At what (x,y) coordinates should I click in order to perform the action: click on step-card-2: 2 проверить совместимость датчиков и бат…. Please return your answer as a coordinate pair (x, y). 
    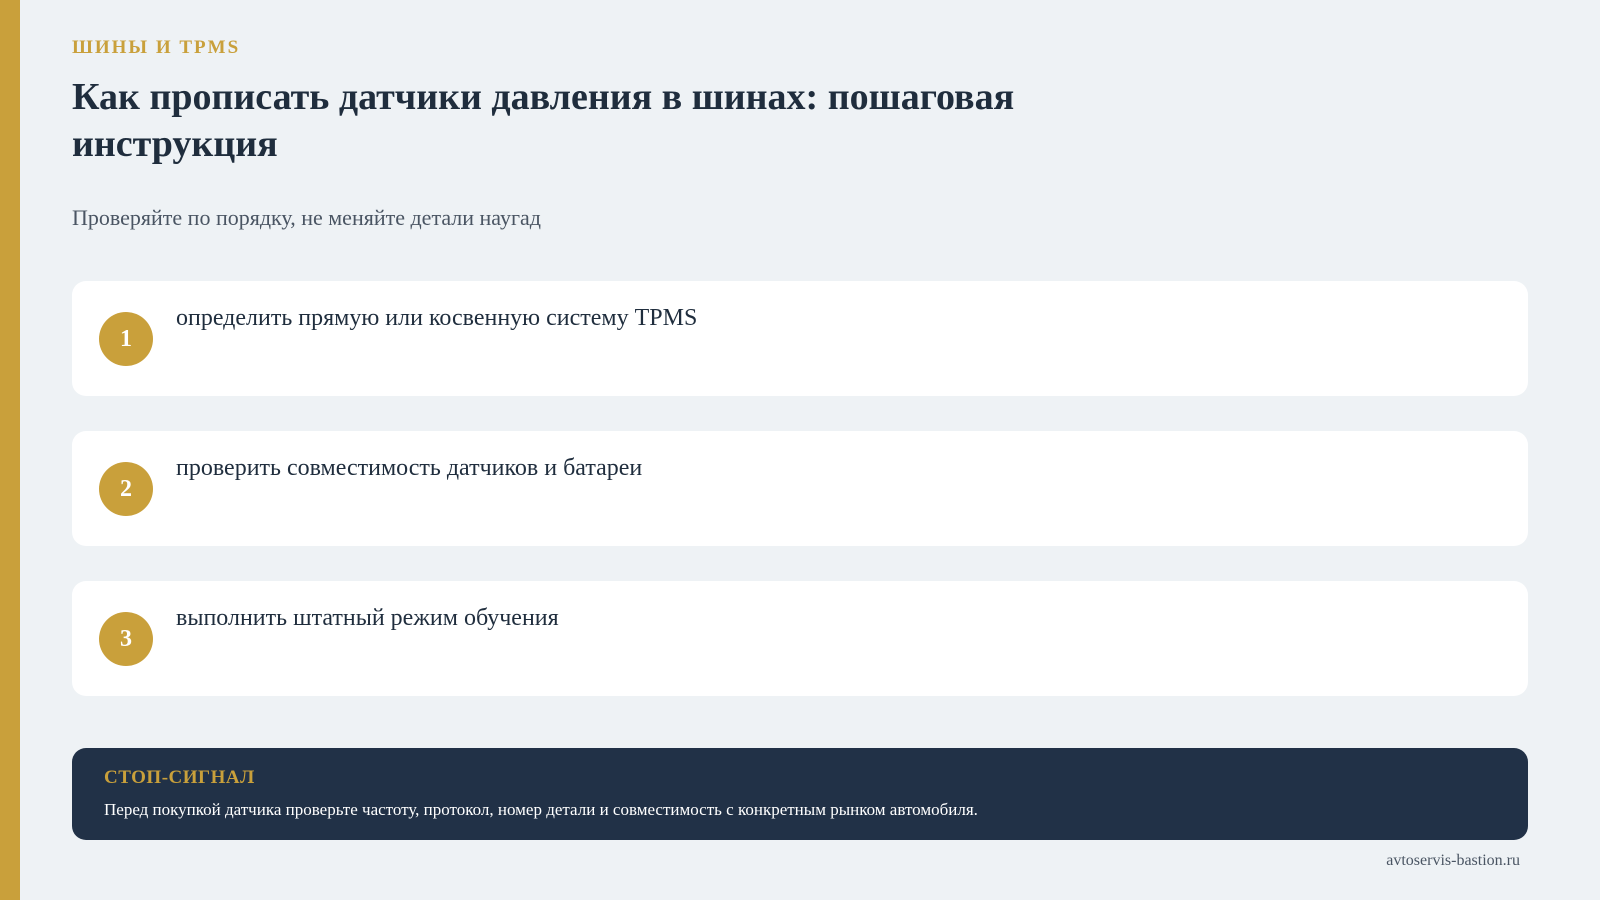
    Looking at the image, I should click on (800, 488).